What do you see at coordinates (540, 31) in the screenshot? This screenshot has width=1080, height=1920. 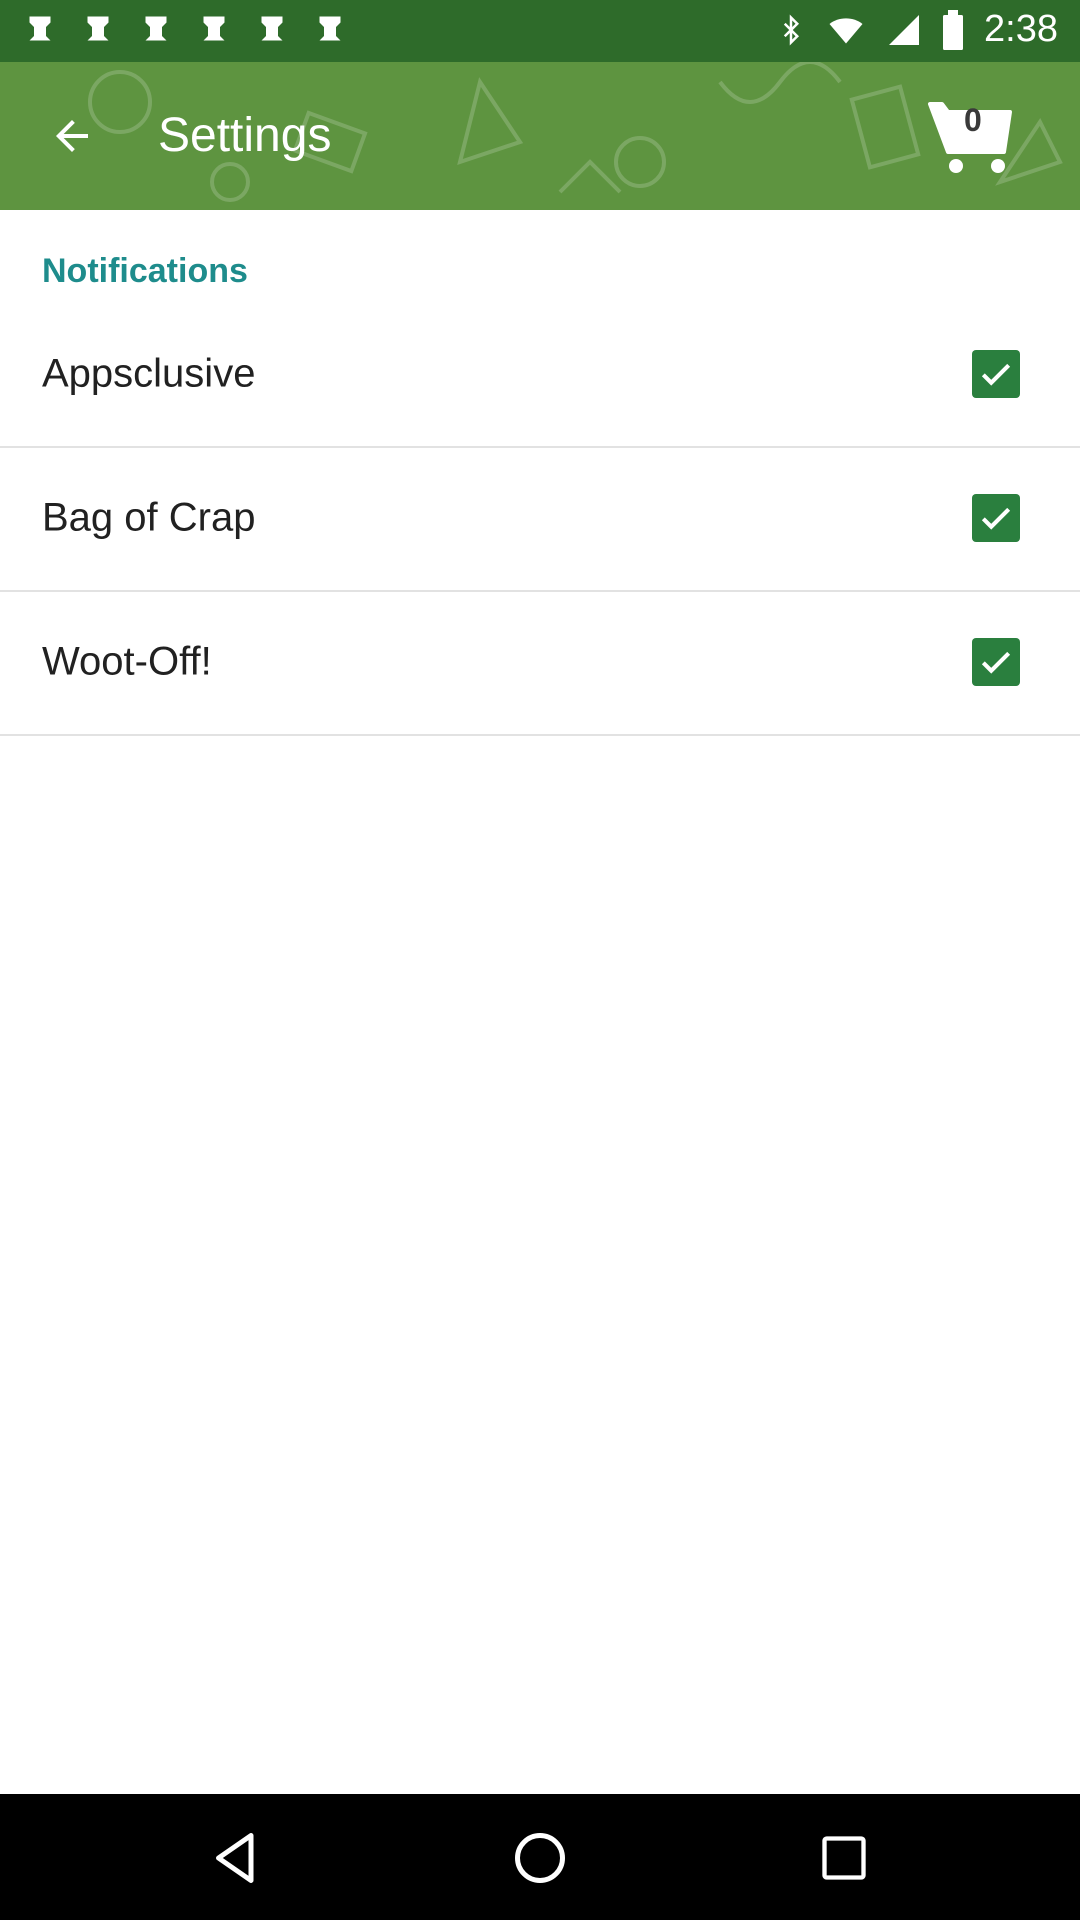 I see `status-bar: 2:38` at bounding box center [540, 31].